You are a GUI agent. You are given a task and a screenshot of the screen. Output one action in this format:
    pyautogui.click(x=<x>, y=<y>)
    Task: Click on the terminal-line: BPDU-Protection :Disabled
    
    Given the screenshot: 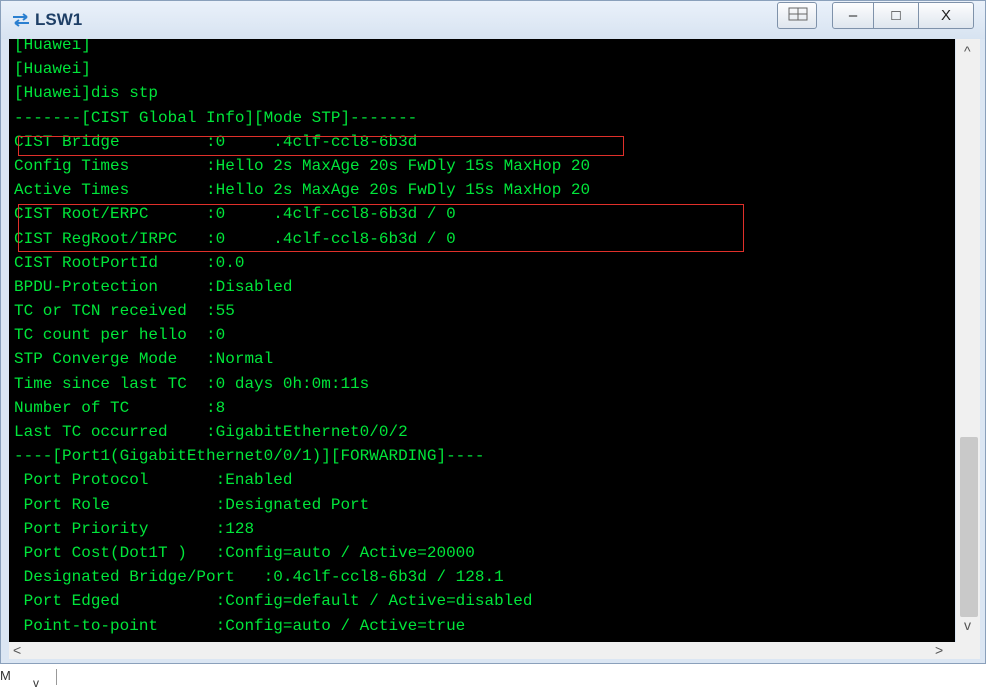 What is the action you would take?
    pyautogui.click(x=153, y=286)
    